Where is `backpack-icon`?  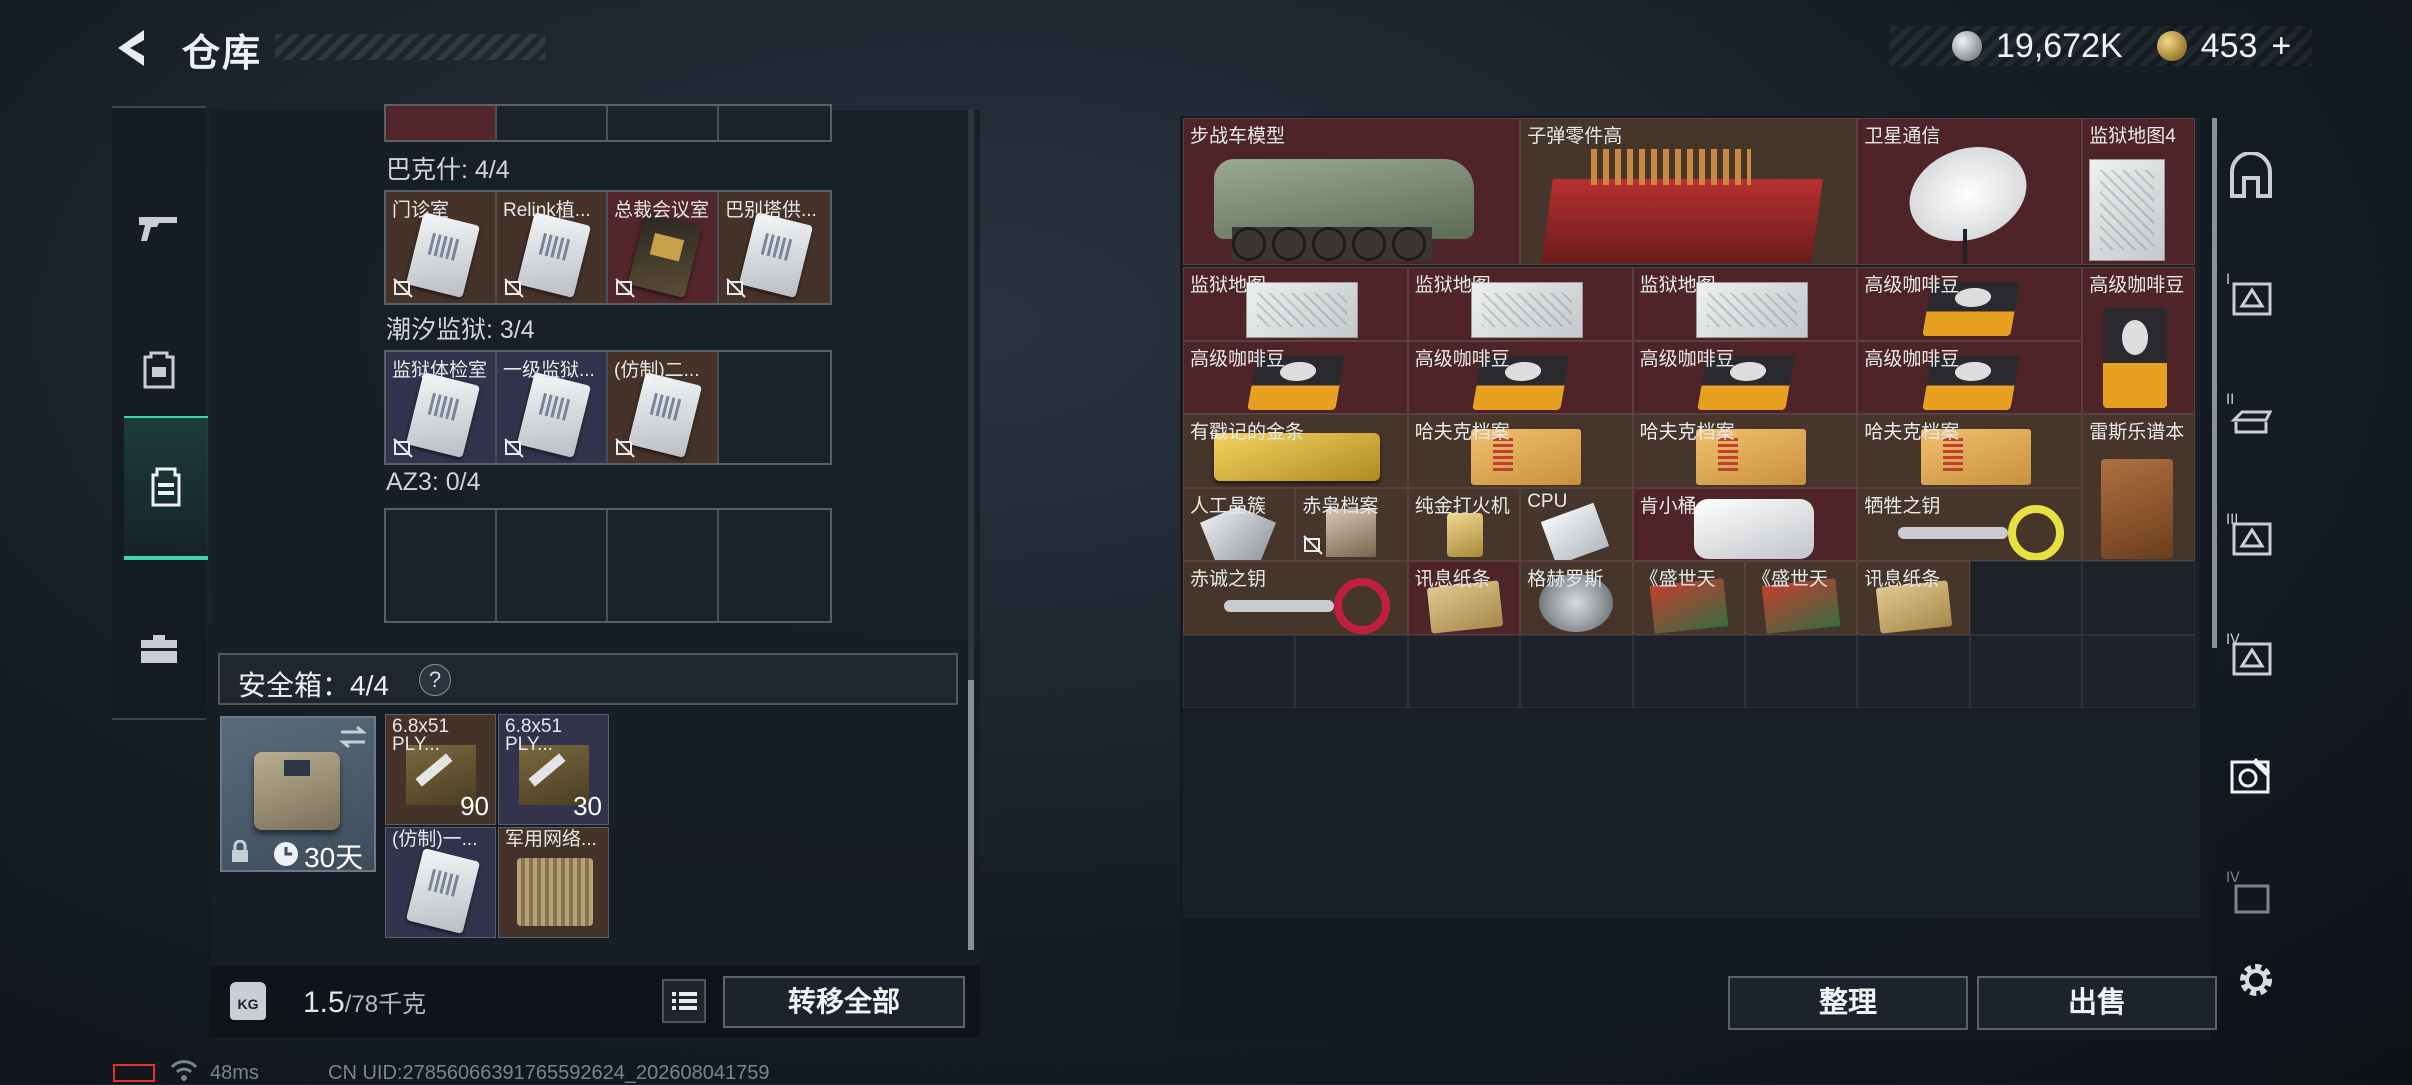
backpack-icon is located at coordinates (159, 370).